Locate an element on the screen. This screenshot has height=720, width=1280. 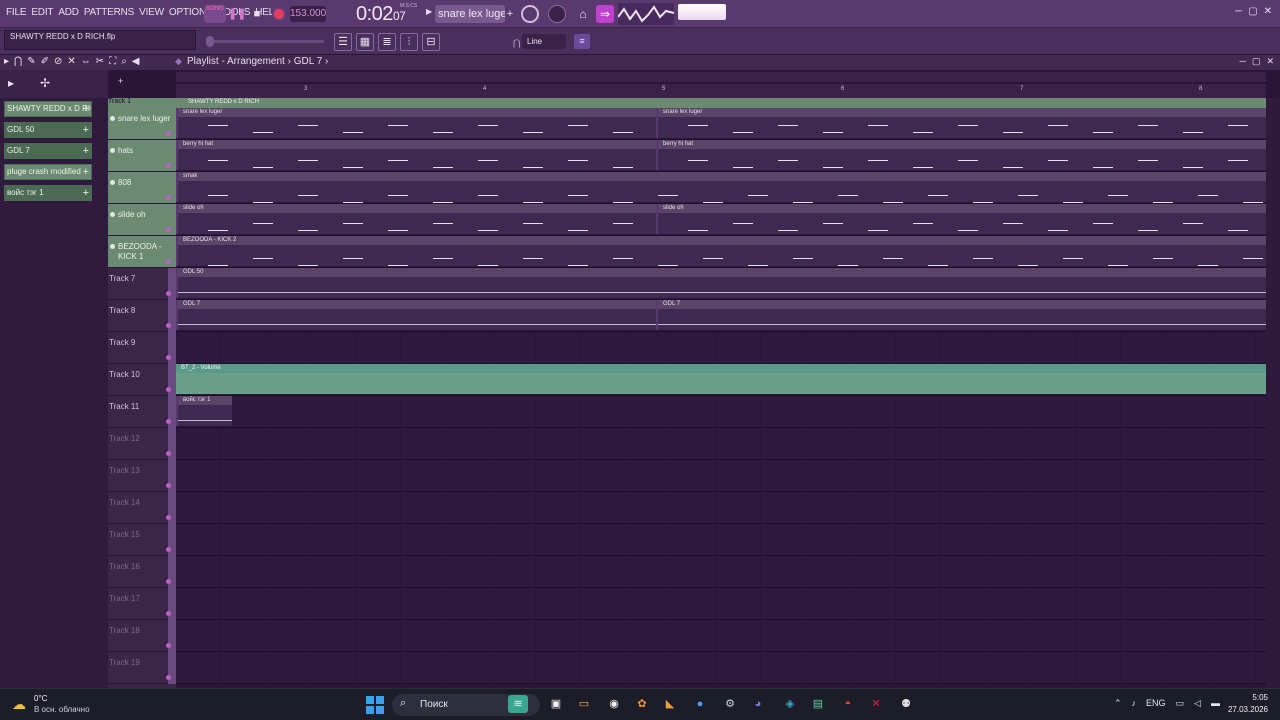
select-tool-icon: ⛶ is located at coordinates (112, 61).